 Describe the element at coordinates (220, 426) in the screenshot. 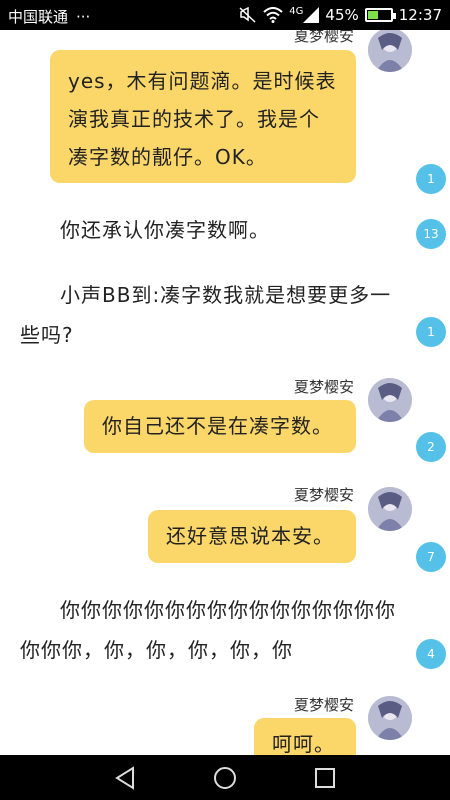

I see `message-bubble: 你自己还不是在凑字数。` at that location.